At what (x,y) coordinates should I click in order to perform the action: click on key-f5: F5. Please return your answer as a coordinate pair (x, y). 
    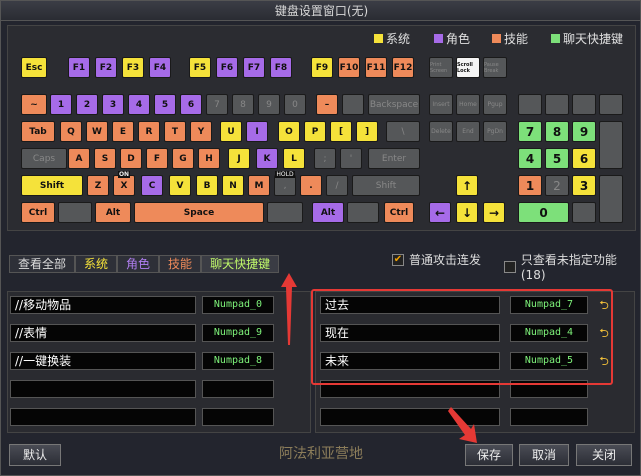
    Looking at the image, I should click on (200, 67).